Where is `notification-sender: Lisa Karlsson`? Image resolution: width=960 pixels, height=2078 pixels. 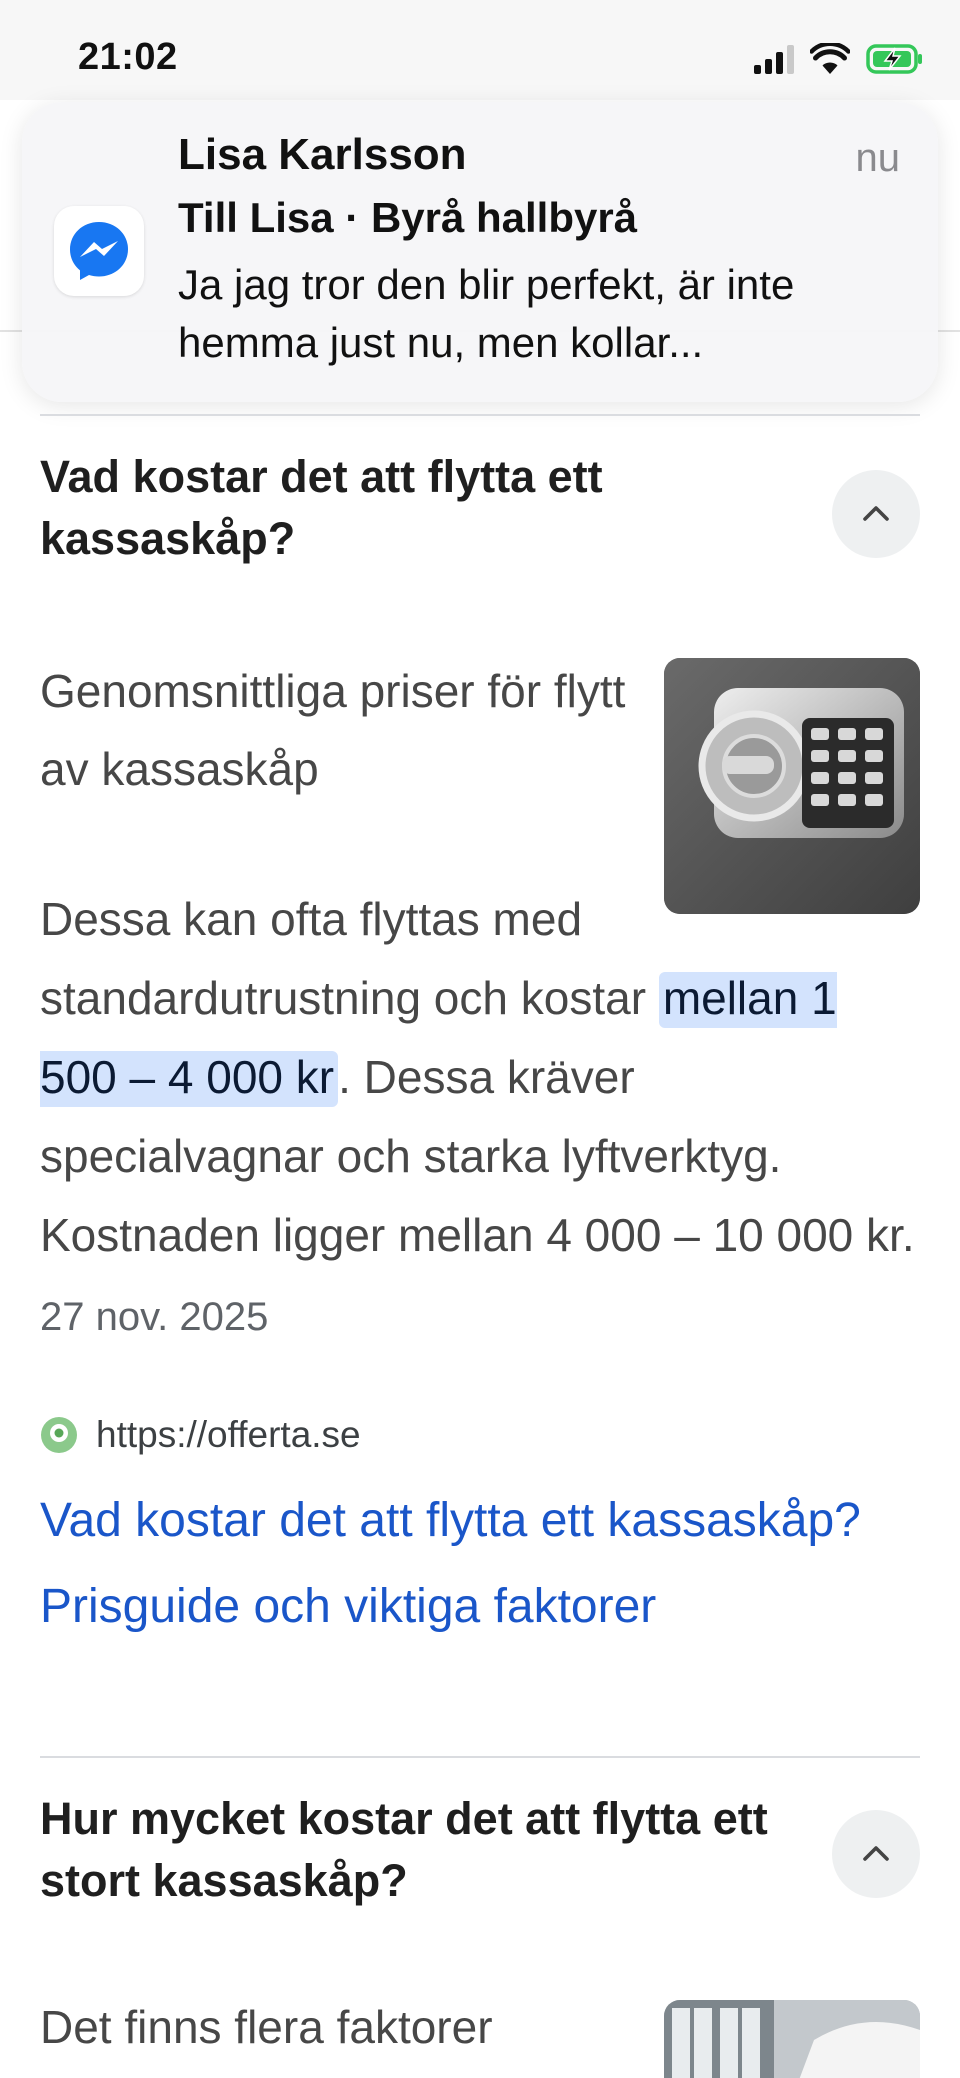
notification-sender: Lisa Karlsson is located at coordinates (322, 154).